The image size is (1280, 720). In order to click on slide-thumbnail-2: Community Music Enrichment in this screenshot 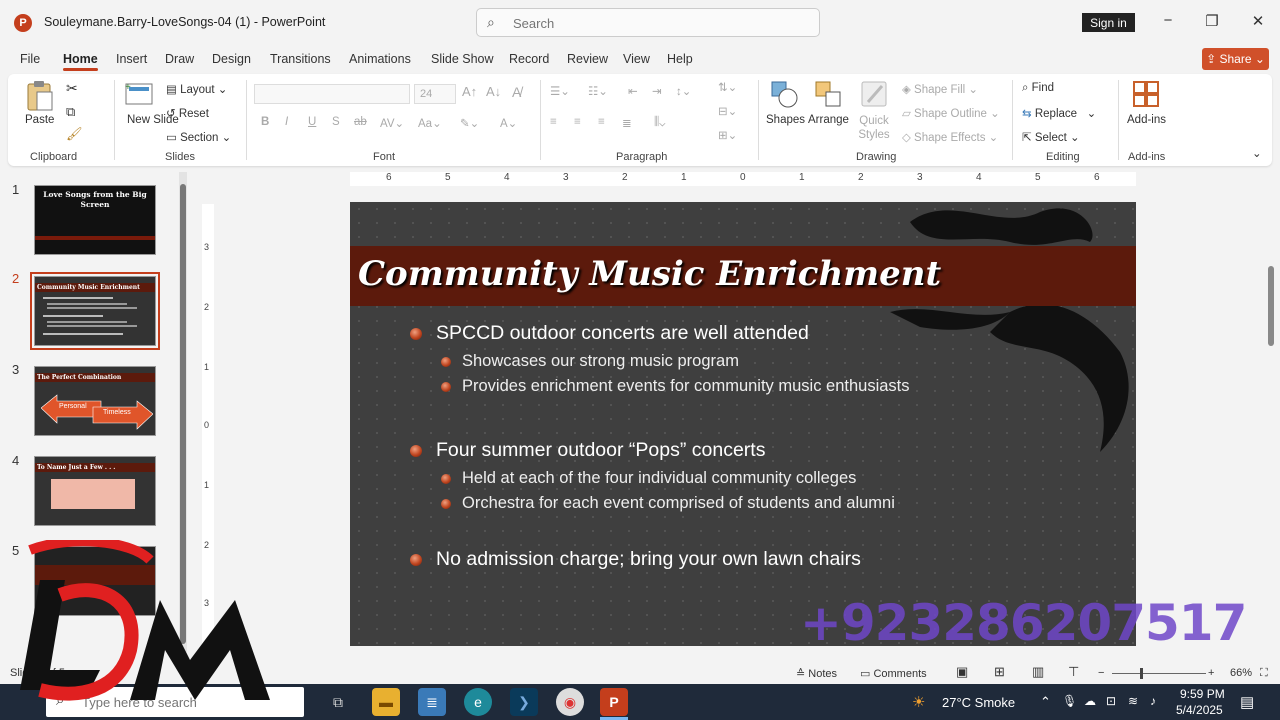, I will do `click(95, 311)`.